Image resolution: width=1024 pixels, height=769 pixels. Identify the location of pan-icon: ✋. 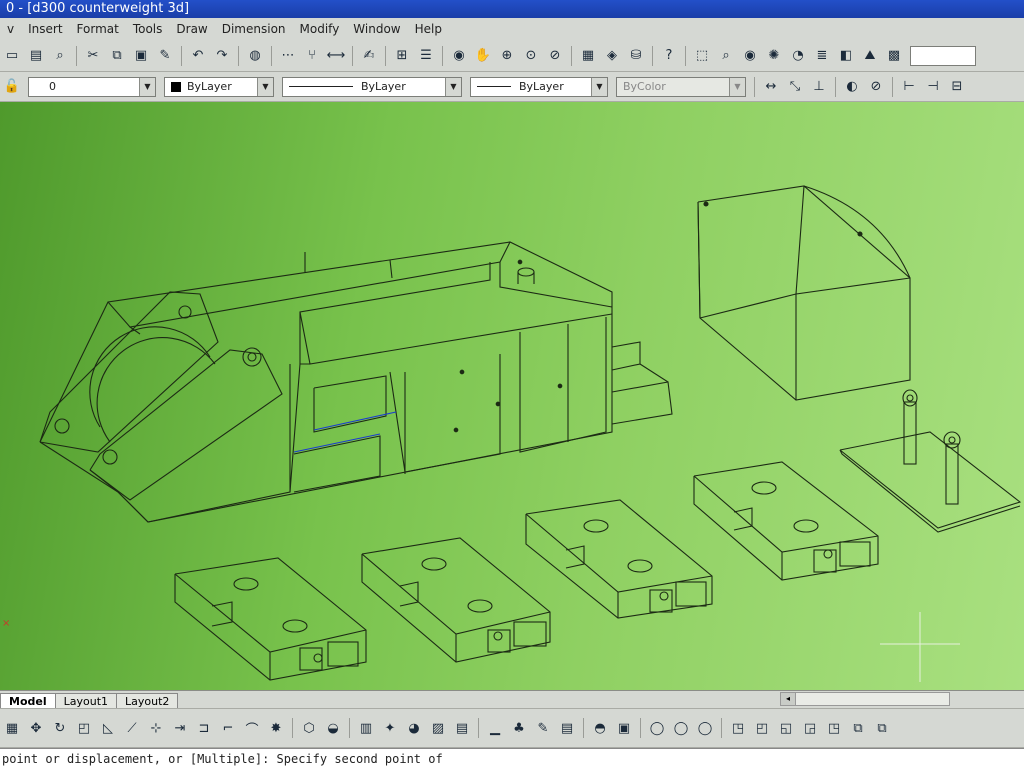
(483, 56).